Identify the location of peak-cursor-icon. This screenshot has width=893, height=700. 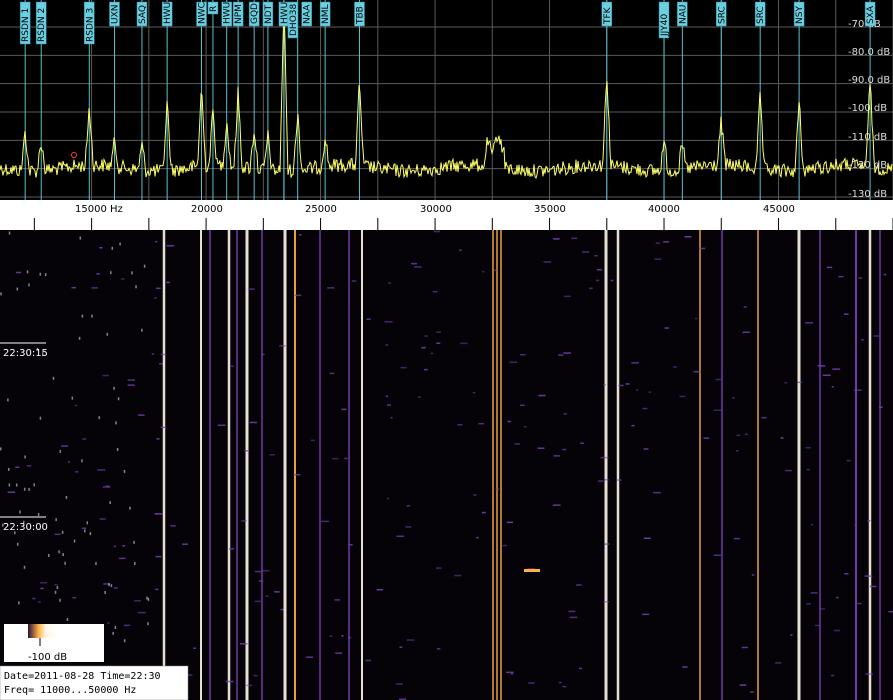
(74, 155).